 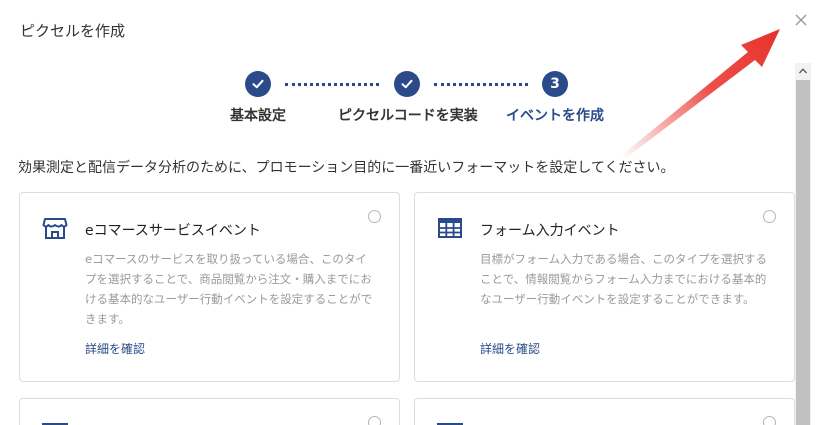 What do you see at coordinates (550, 231) in the screenshot?
I see `card-title: フォーム入力イベント` at bounding box center [550, 231].